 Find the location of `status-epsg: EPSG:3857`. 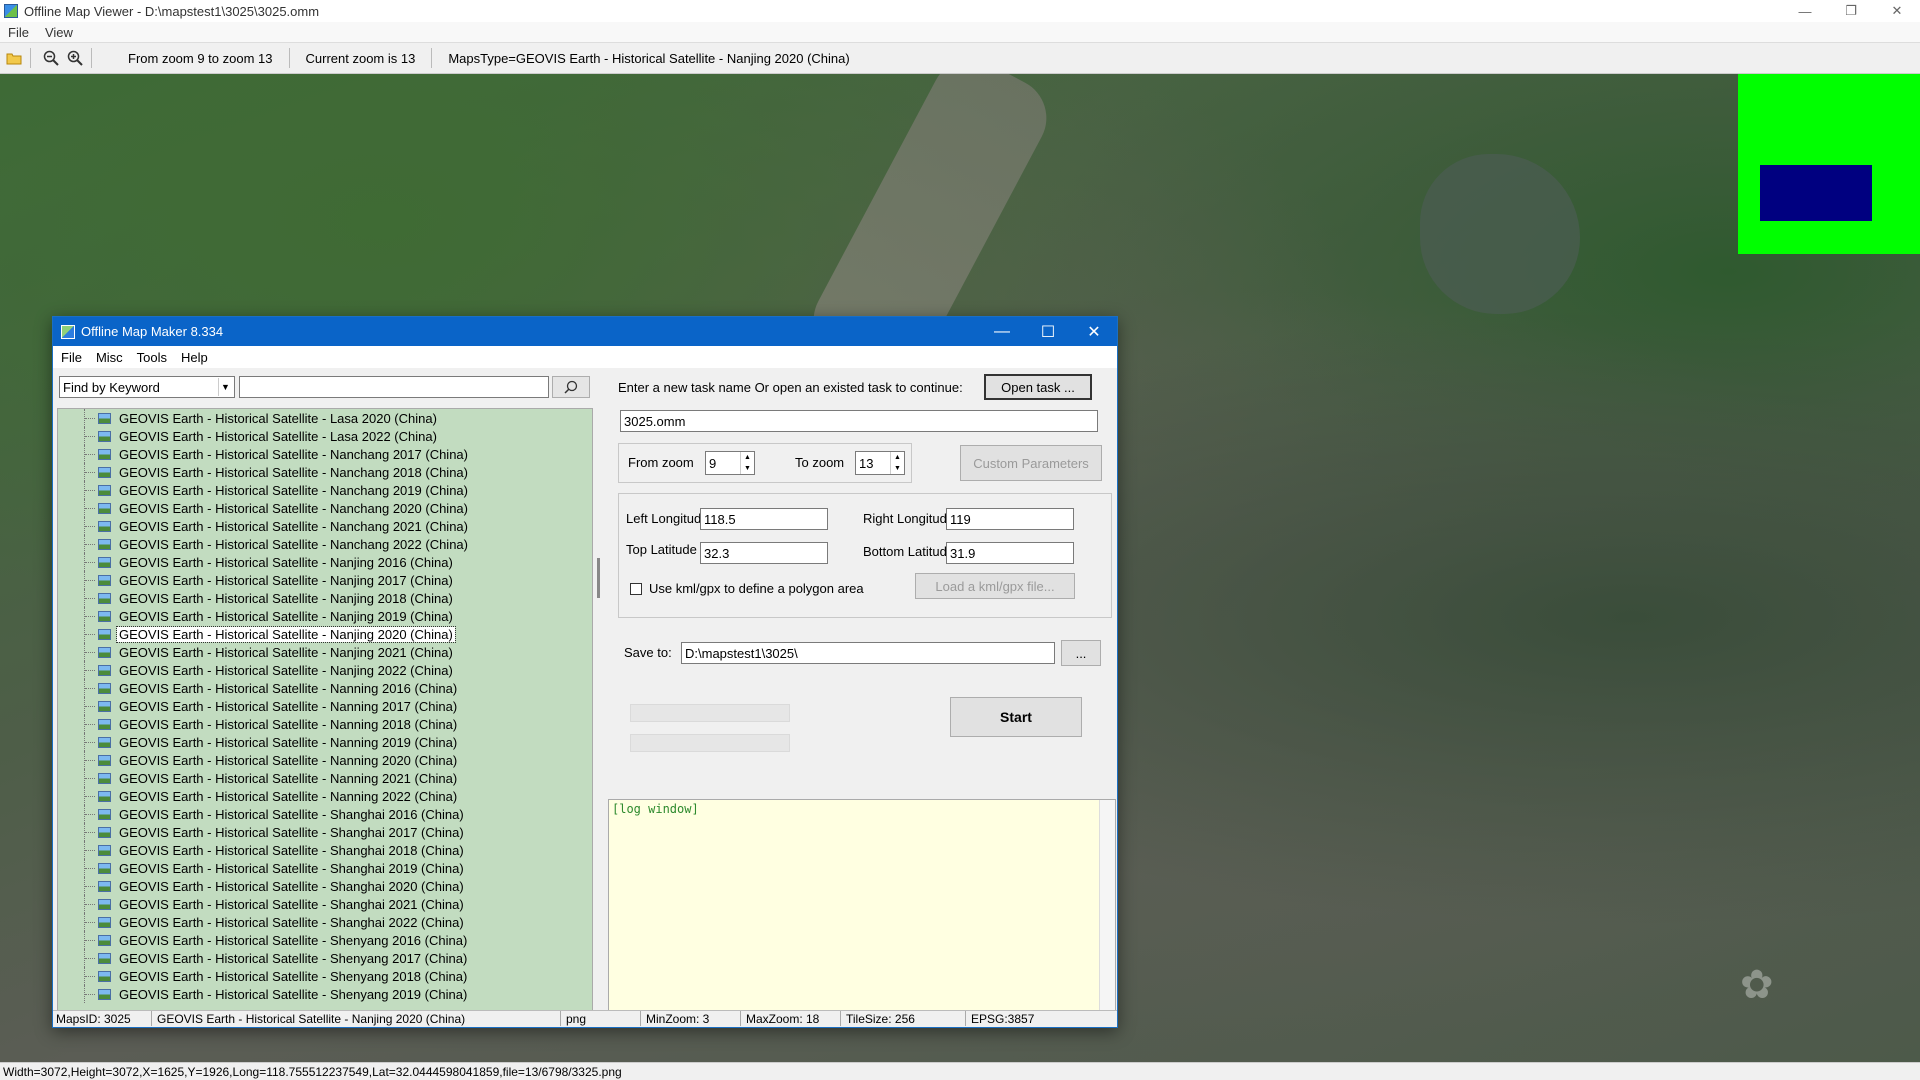

status-epsg: EPSG:3857 is located at coordinates (1003, 1019).